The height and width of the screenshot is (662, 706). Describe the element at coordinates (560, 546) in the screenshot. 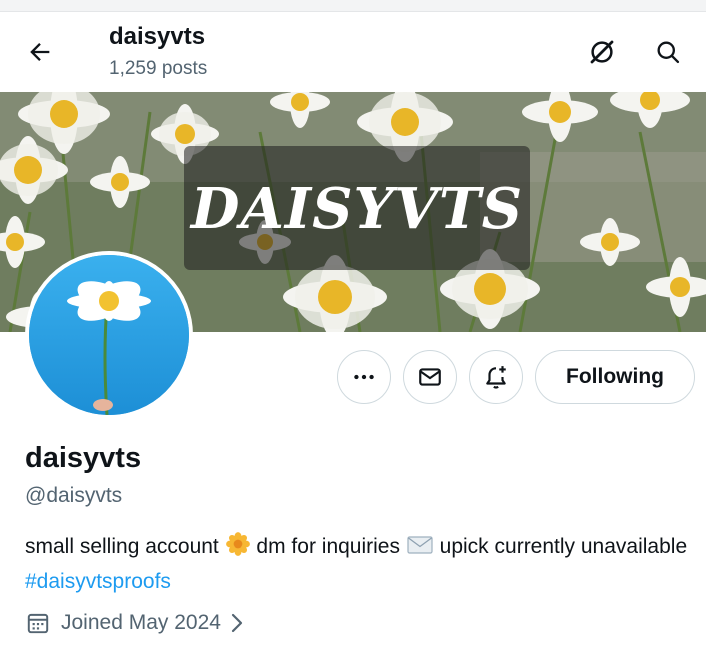

I see `bio-text-3: upick currently unavailable` at that location.